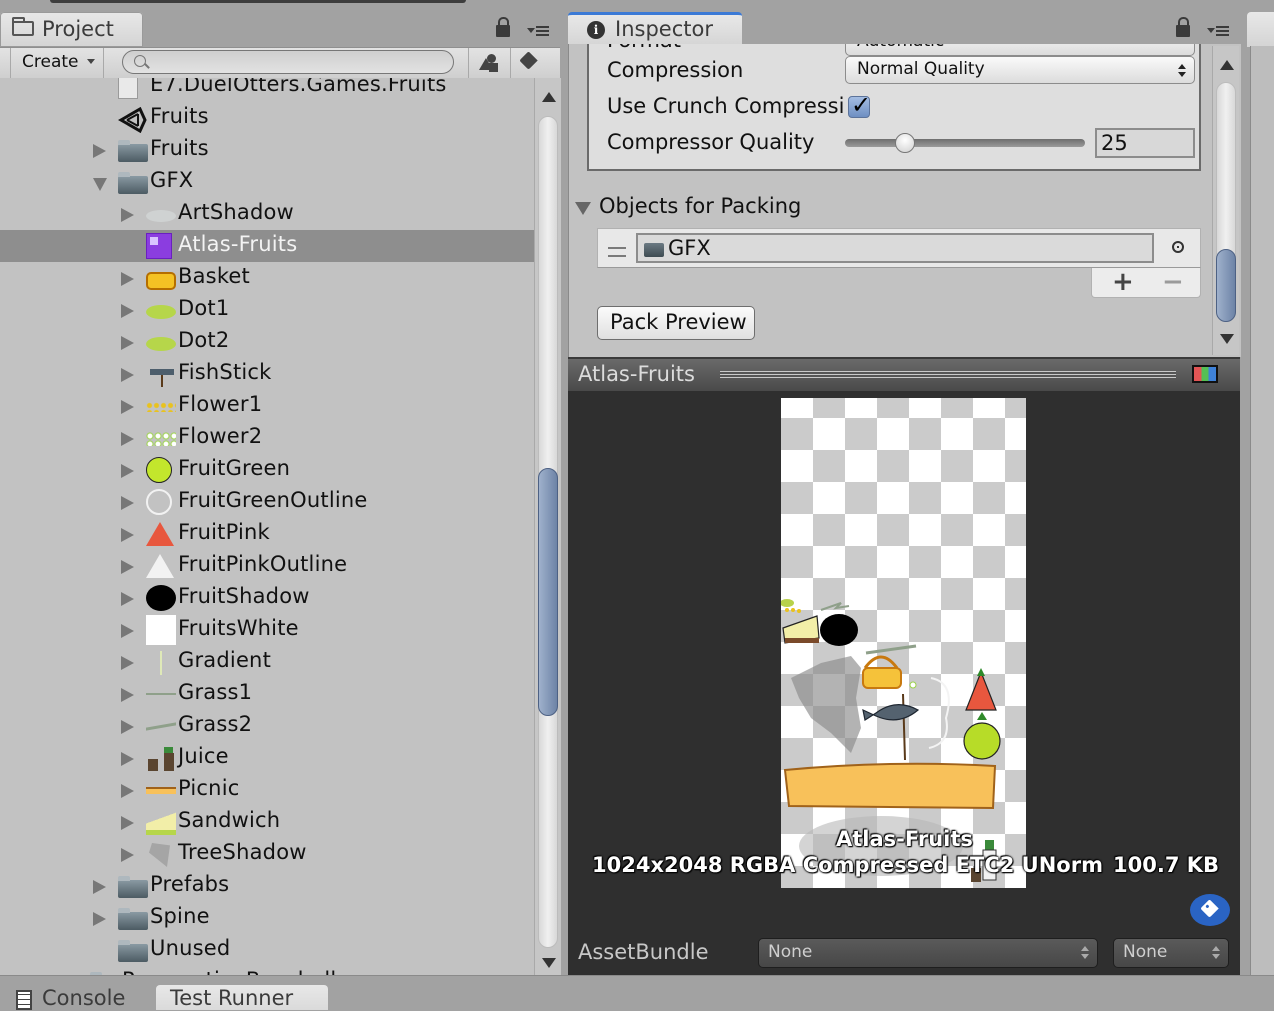 This screenshot has width=1274, height=1011. What do you see at coordinates (1123, 282) in the screenshot?
I see `add-item-button: +` at bounding box center [1123, 282].